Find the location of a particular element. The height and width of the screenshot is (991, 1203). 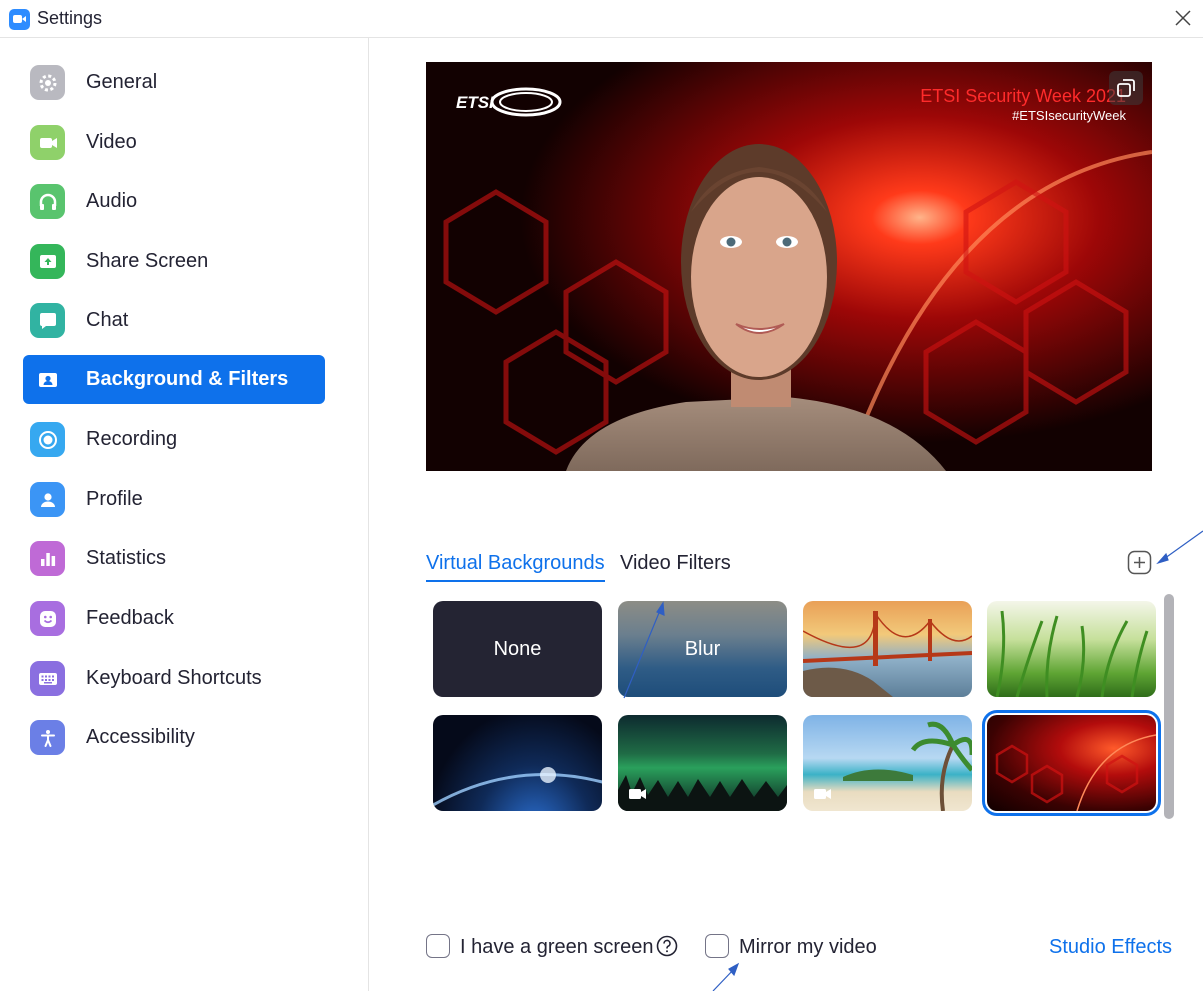

sidebar-item-feedback: Feedback is located at coordinates (174, 618).